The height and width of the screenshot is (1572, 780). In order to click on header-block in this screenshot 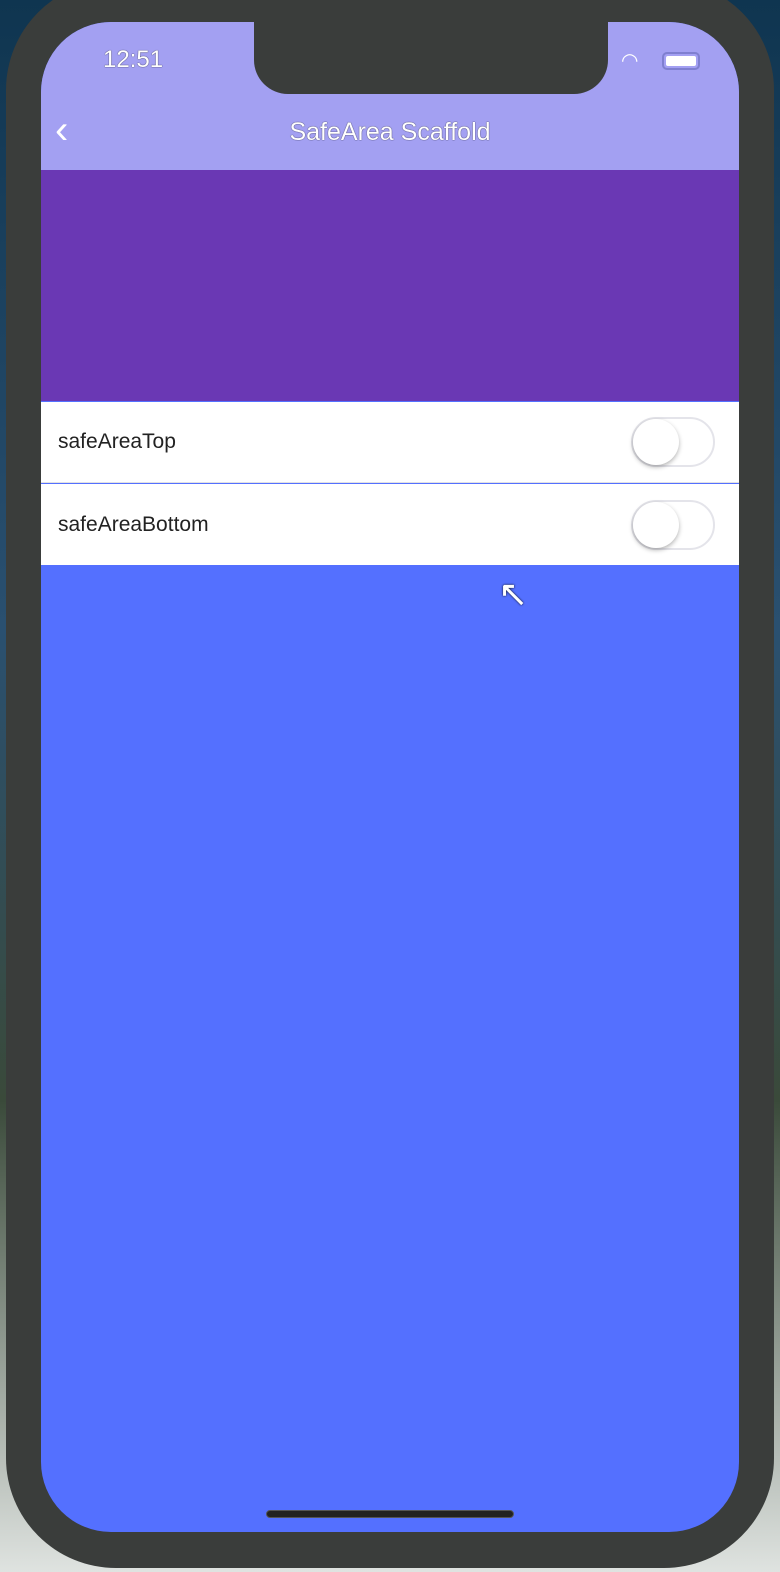, I will do `click(390, 285)`.